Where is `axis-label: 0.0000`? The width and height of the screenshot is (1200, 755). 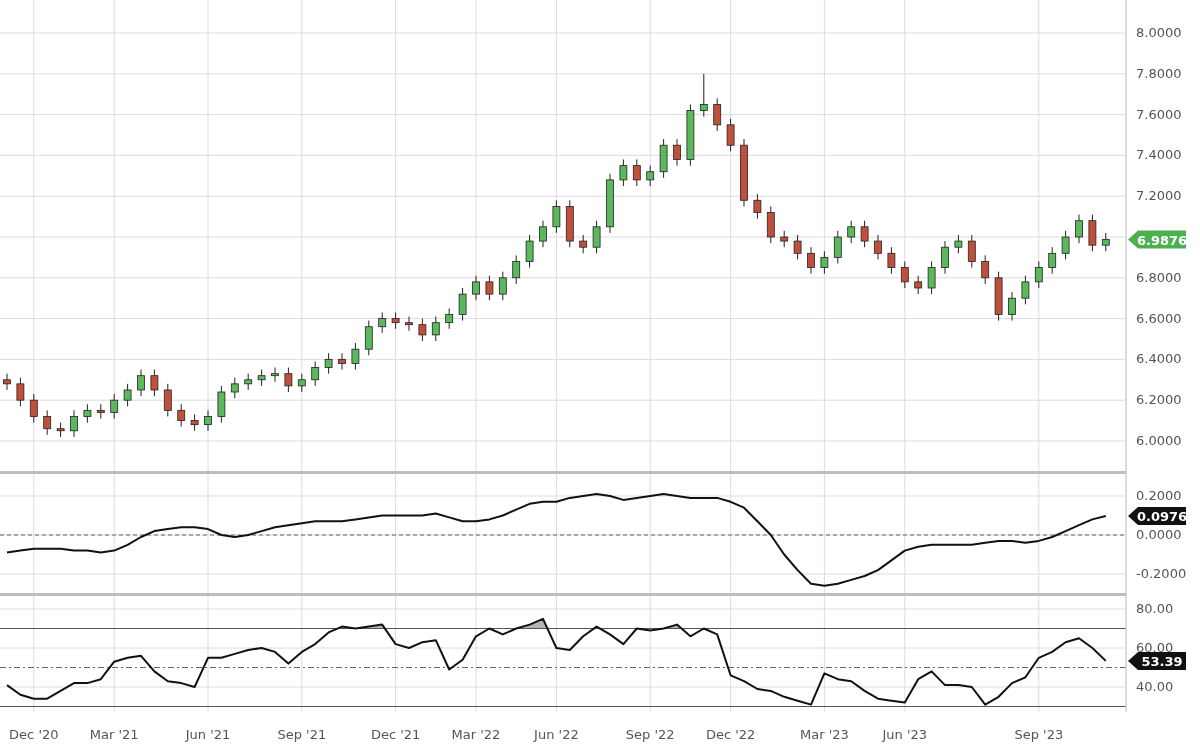 axis-label: 0.0000 is located at coordinates (1159, 534).